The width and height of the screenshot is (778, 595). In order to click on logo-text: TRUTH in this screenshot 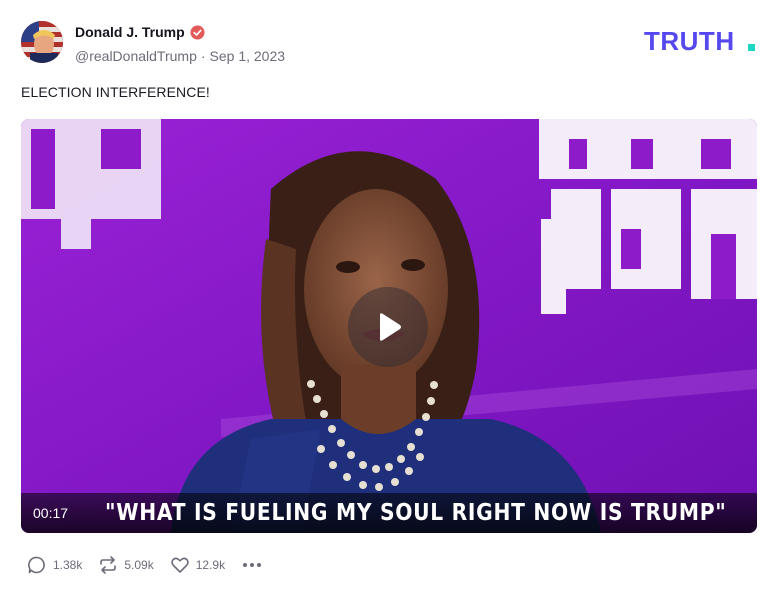, I will do `click(689, 41)`.